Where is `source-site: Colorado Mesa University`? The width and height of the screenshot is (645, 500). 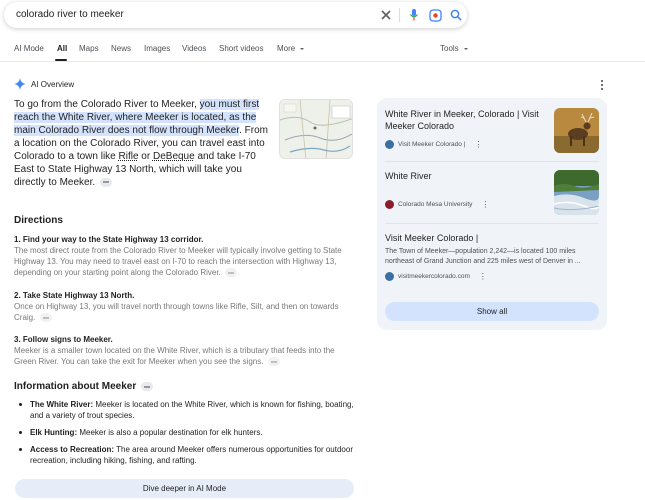
source-site: Colorado Mesa University is located at coordinates (435, 204).